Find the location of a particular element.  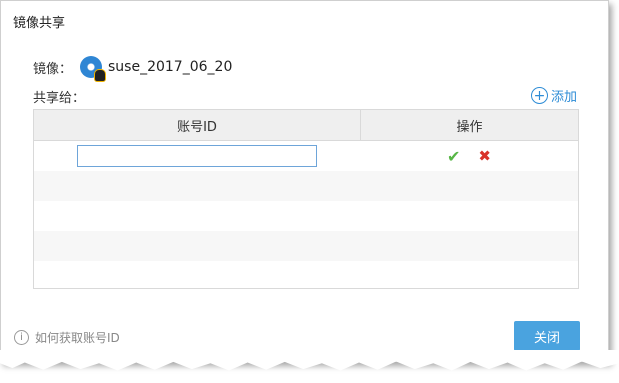

account-id-input is located at coordinates (197, 156).